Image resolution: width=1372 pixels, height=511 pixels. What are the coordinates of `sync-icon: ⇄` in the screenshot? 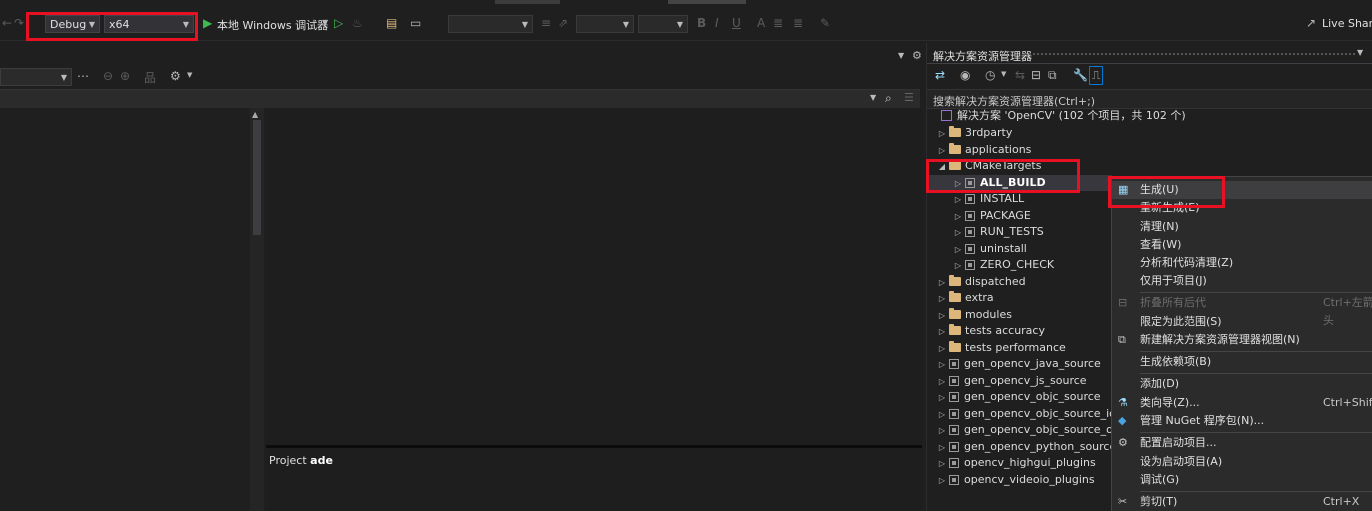 It's located at (940, 75).